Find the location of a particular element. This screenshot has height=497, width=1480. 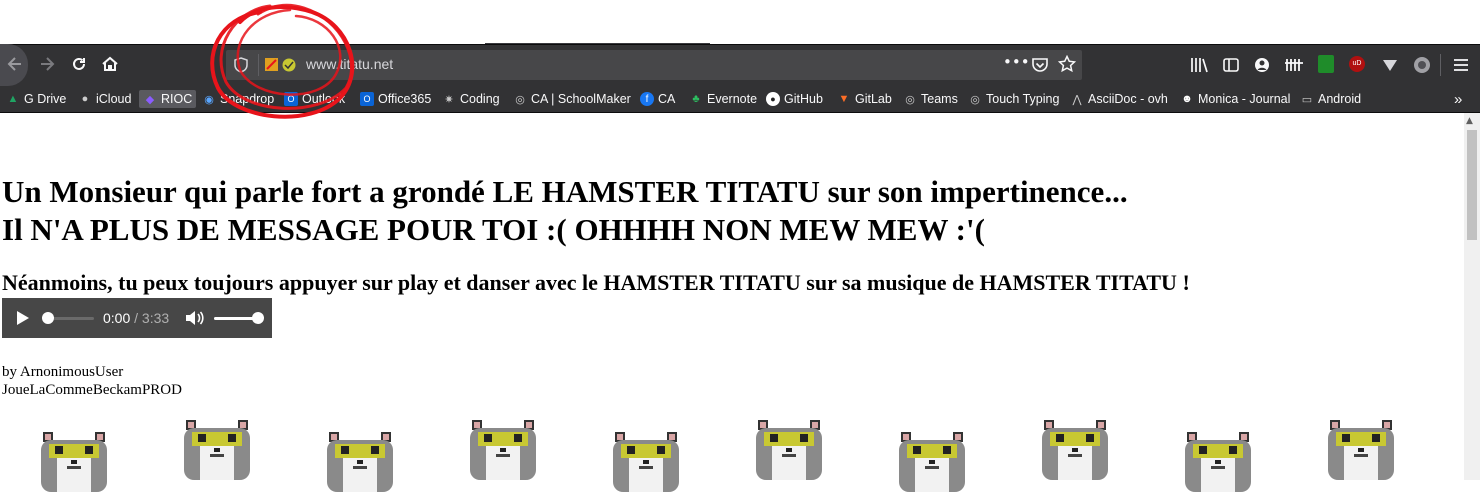

sparkle-icon: ✷ is located at coordinates (449, 99).